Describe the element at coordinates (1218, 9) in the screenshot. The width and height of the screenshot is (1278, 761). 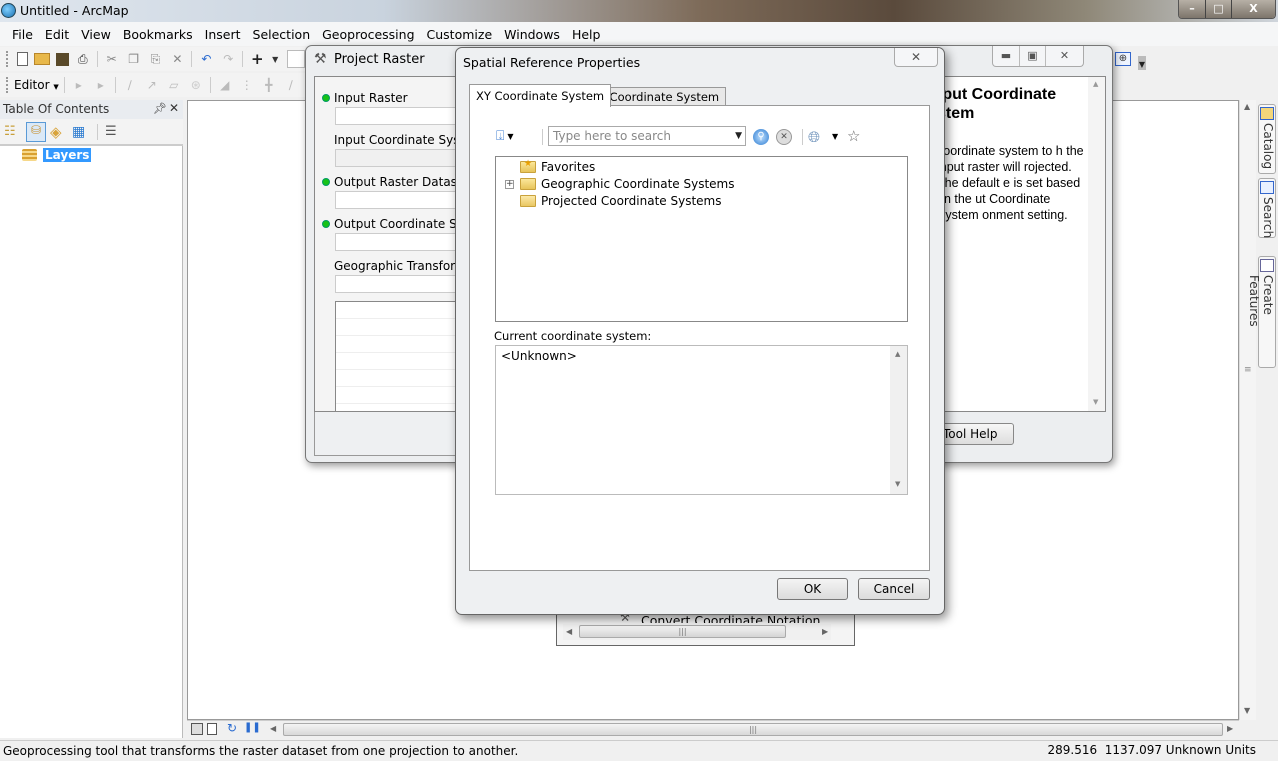
I see `maximize-button: □` at that location.